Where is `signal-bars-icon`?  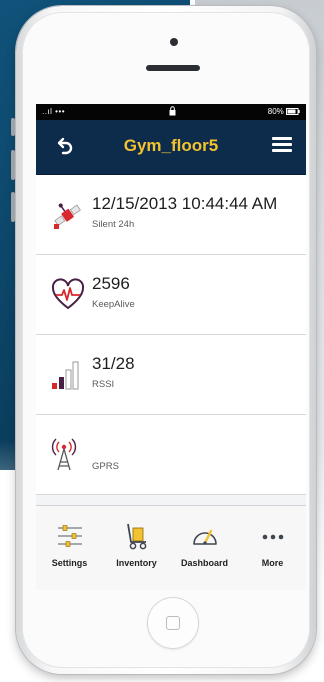
signal-bars-icon is located at coordinates (65, 375).